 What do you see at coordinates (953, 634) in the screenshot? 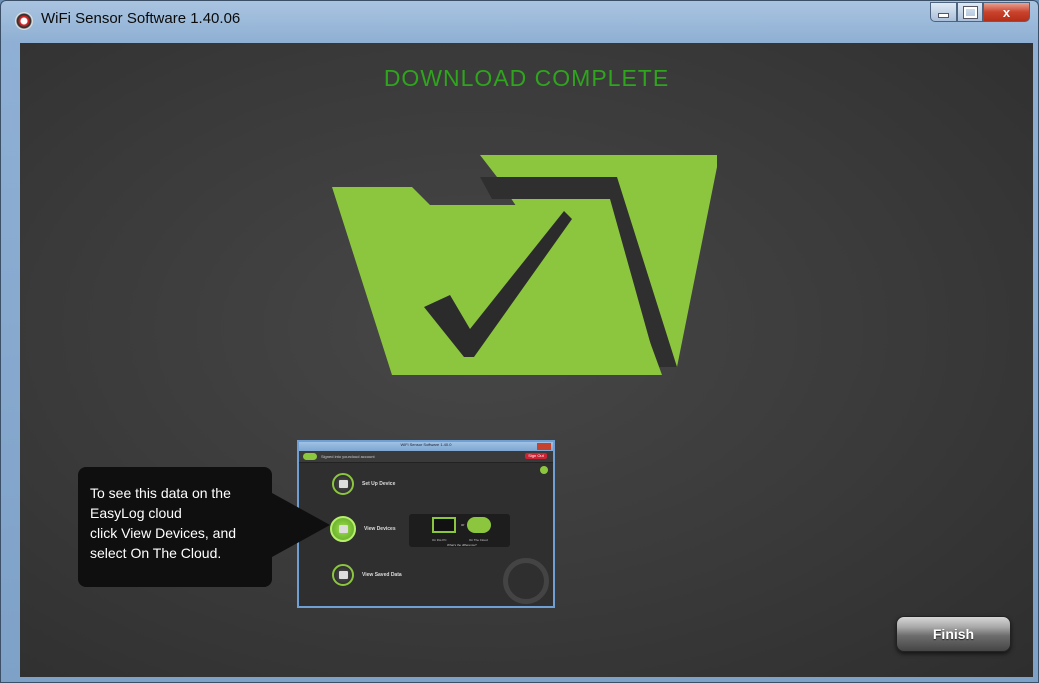
I see `finish-button: Finish` at bounding box center [953, 634].